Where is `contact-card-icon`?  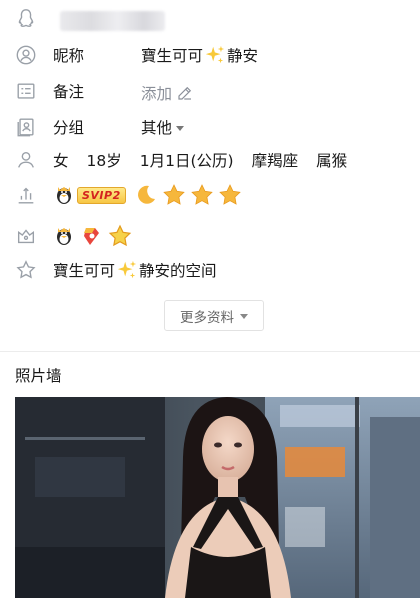
contact-card-icon is located at coordinates (26, 127).